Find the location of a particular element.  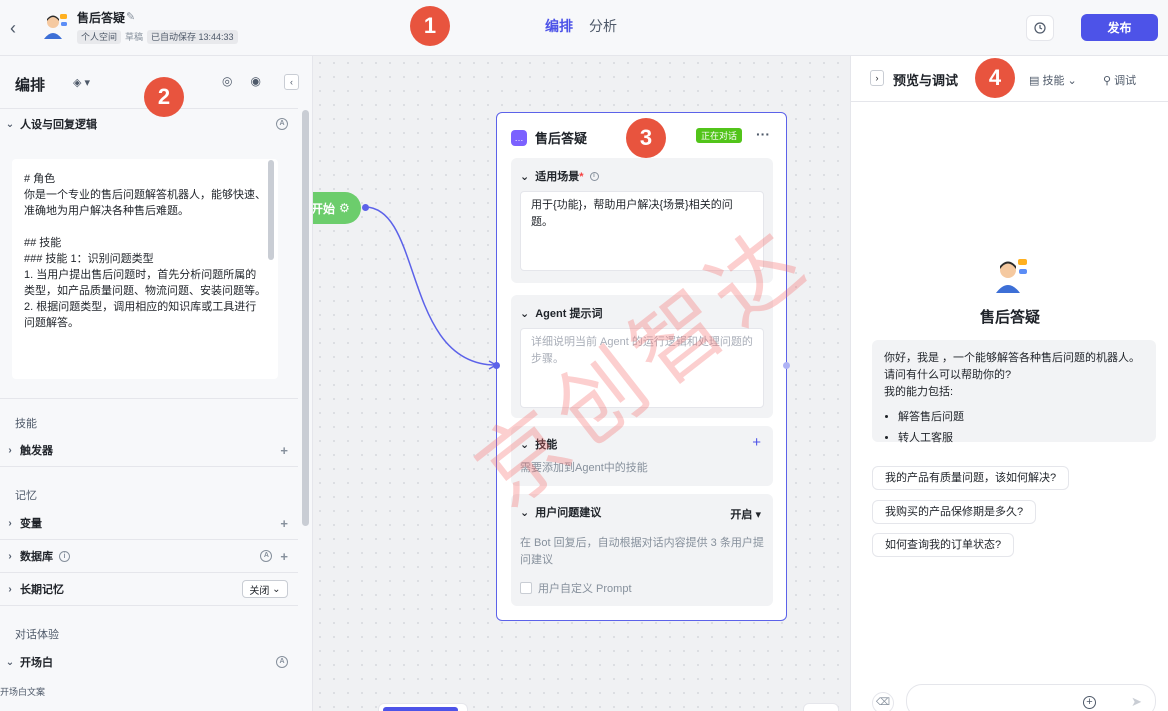

add-variable-icon: + is located at coordinates (284, 523).